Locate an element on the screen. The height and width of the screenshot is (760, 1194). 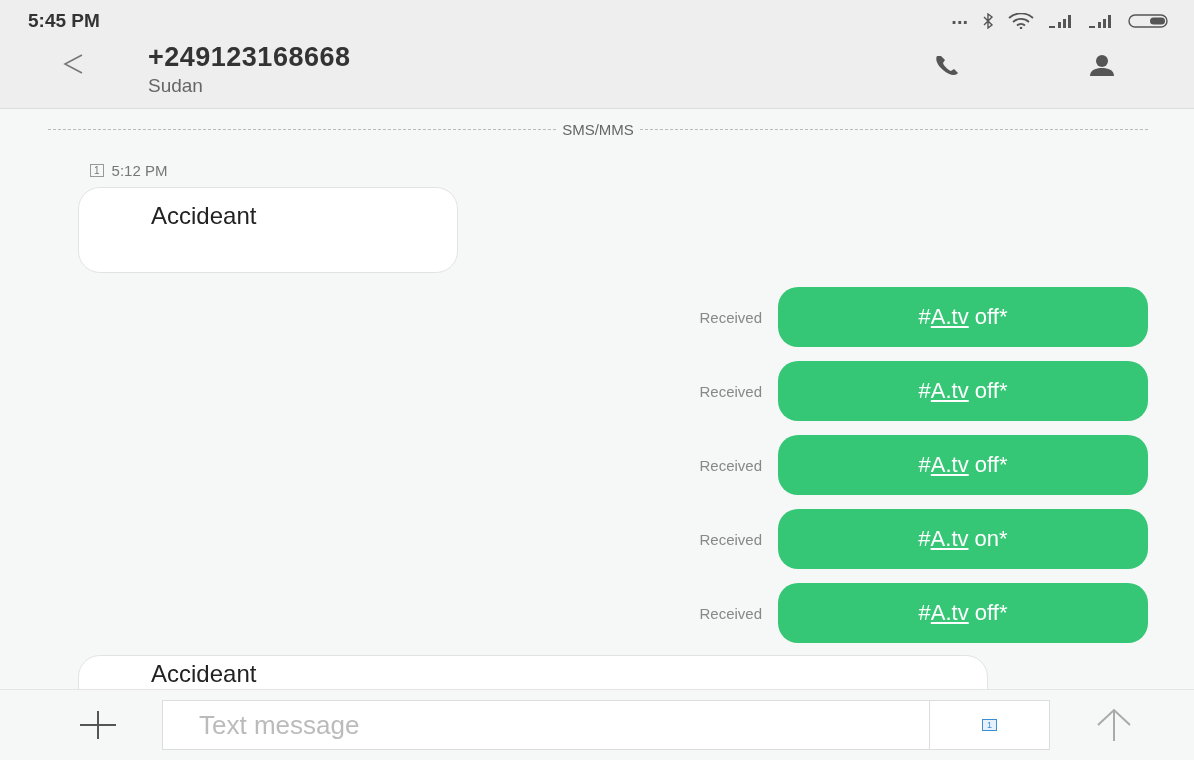
channel-label: SMS/MMS is located at coordinates (598, 129).